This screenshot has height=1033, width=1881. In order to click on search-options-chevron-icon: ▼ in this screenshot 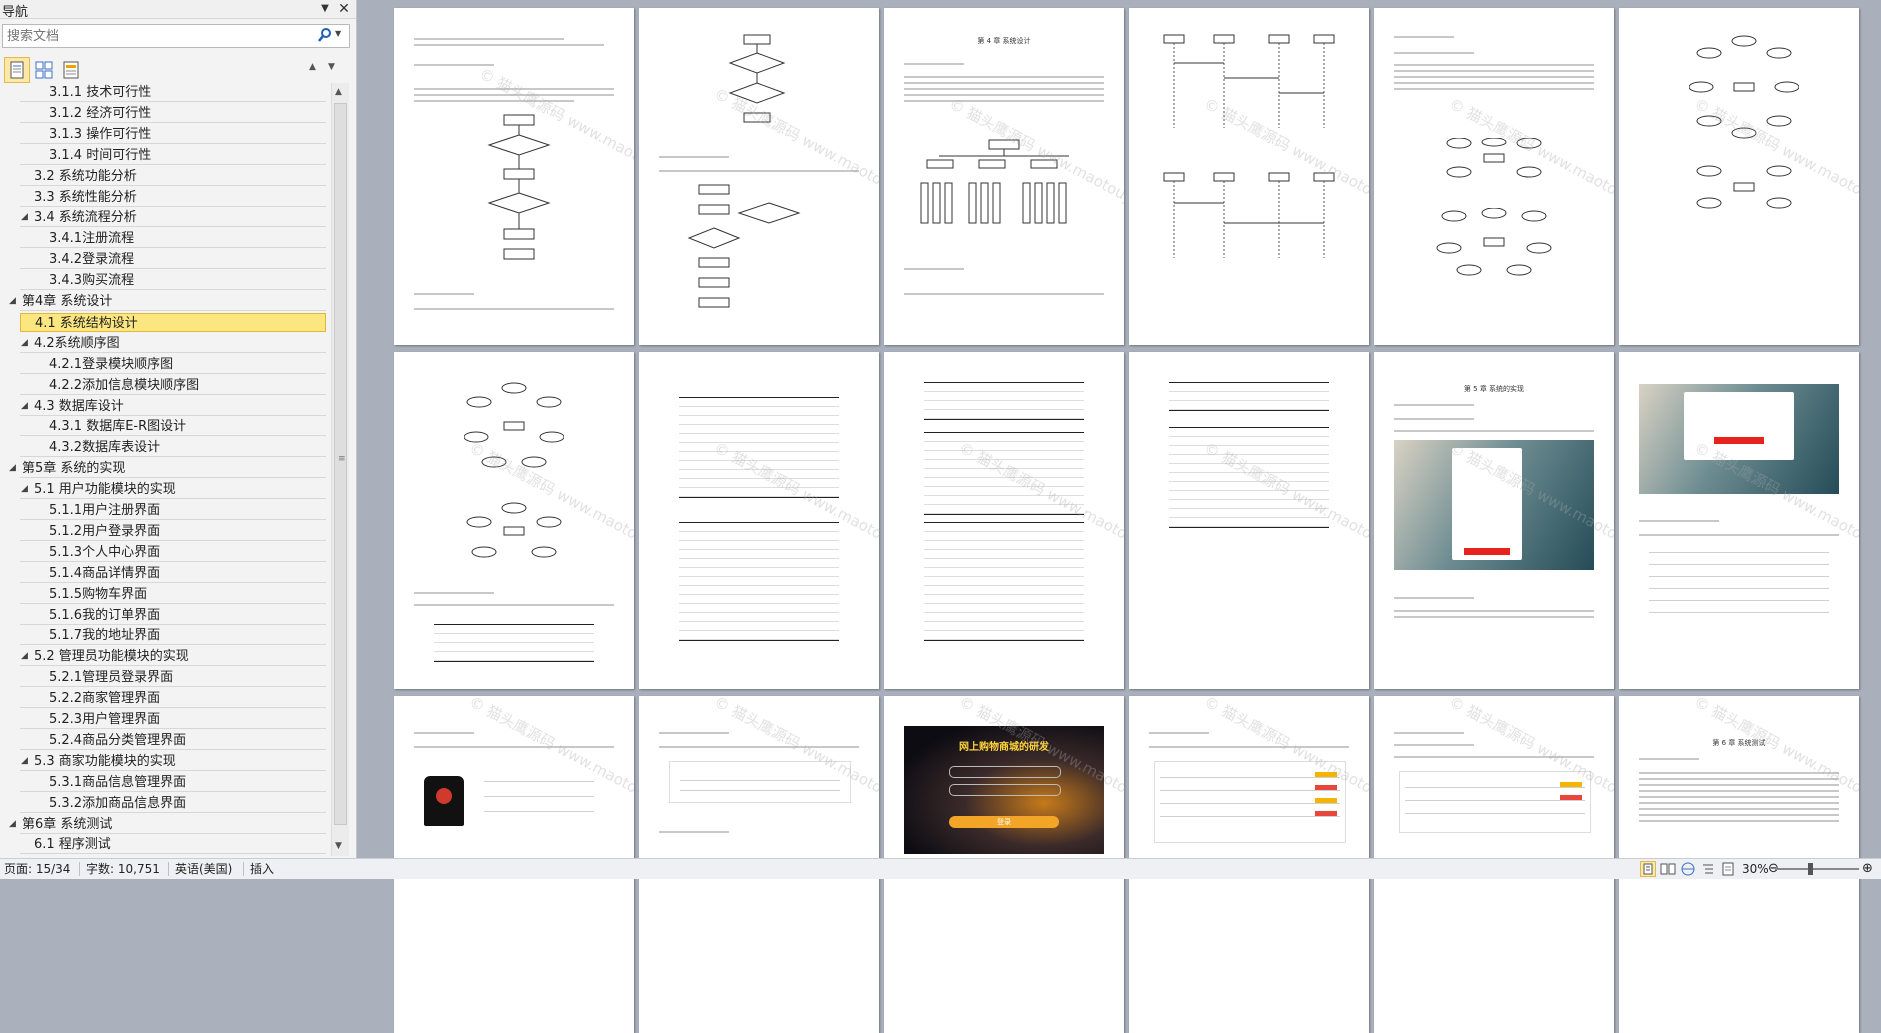, I will do `click(340, 35)`.